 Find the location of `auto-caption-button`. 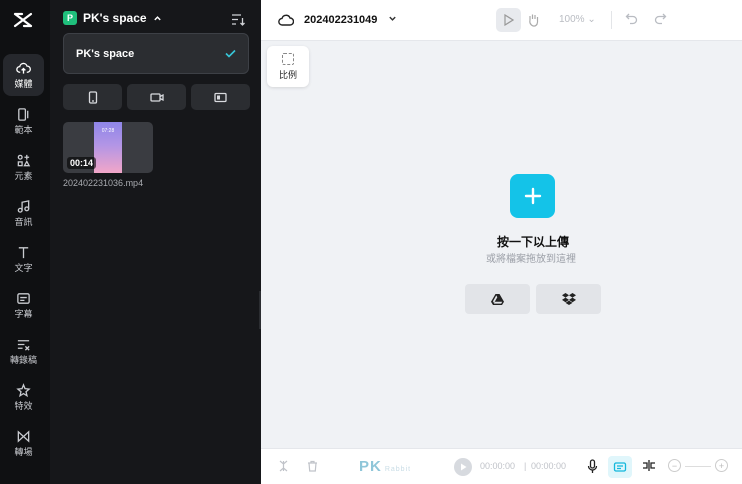

auto-caption-button is located at coordinates (620, 467).